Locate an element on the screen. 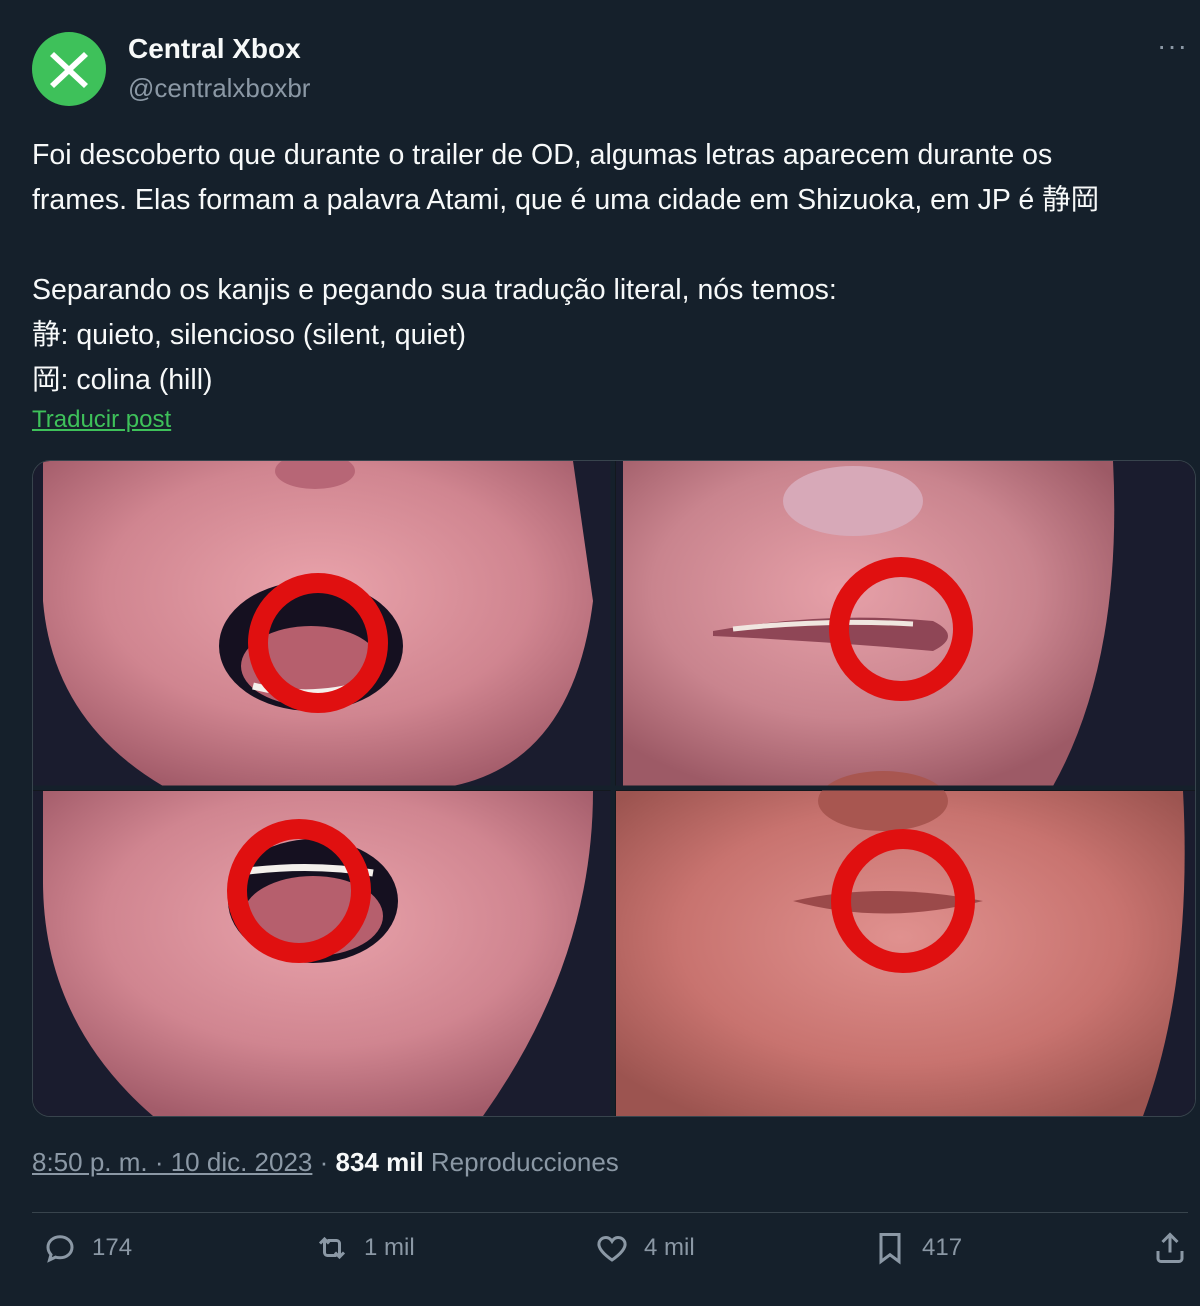  like-button: 4 mil is located at coordinates (644, 1248).